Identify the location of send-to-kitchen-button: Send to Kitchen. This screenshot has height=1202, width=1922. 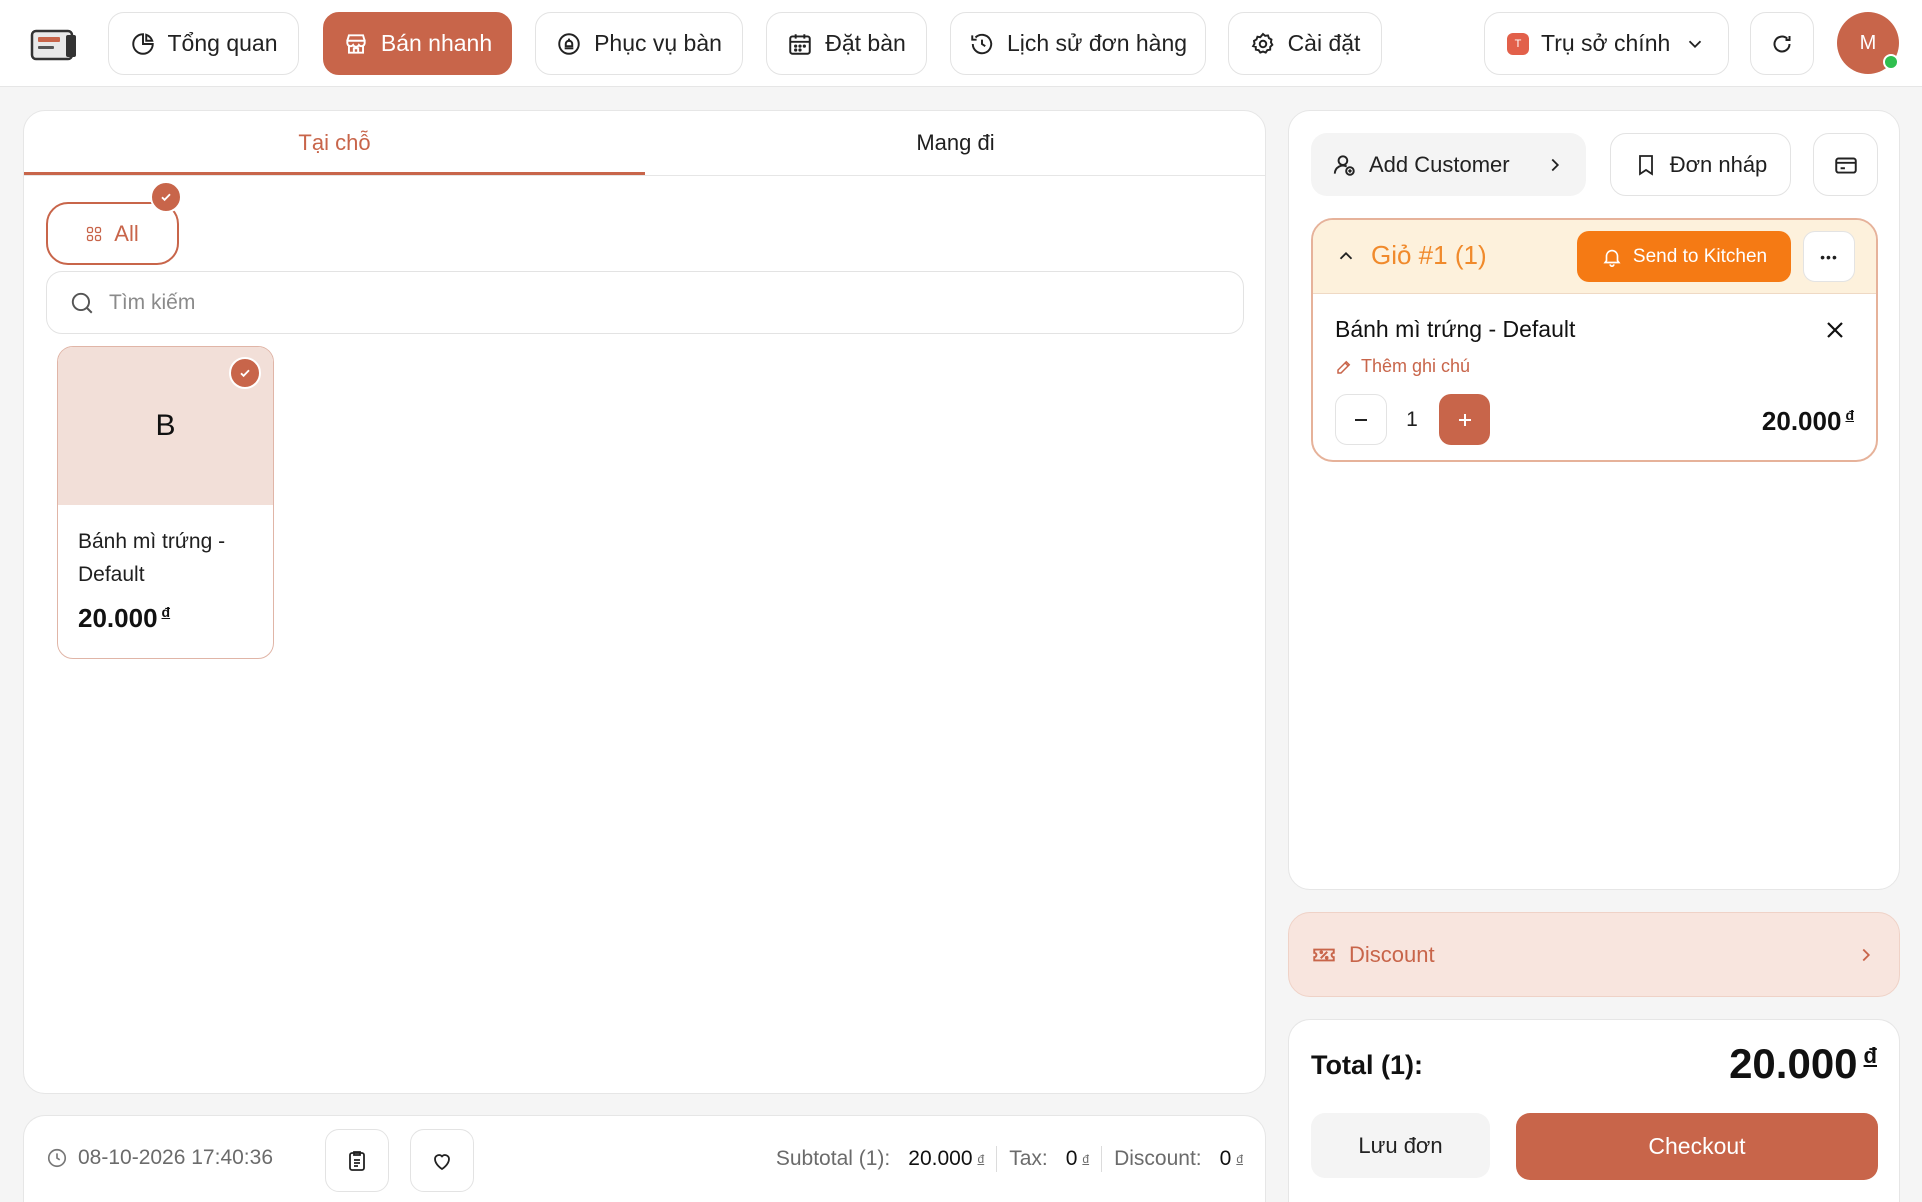
(1684, 256).